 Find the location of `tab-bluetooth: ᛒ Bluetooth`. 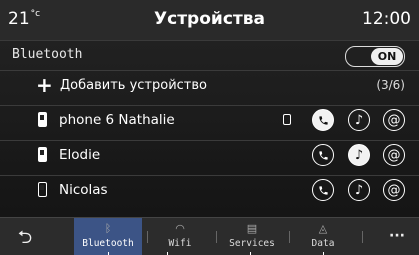

tab-bluetooth: ᛒ Bluetooth is located at coordinates (108, 236).